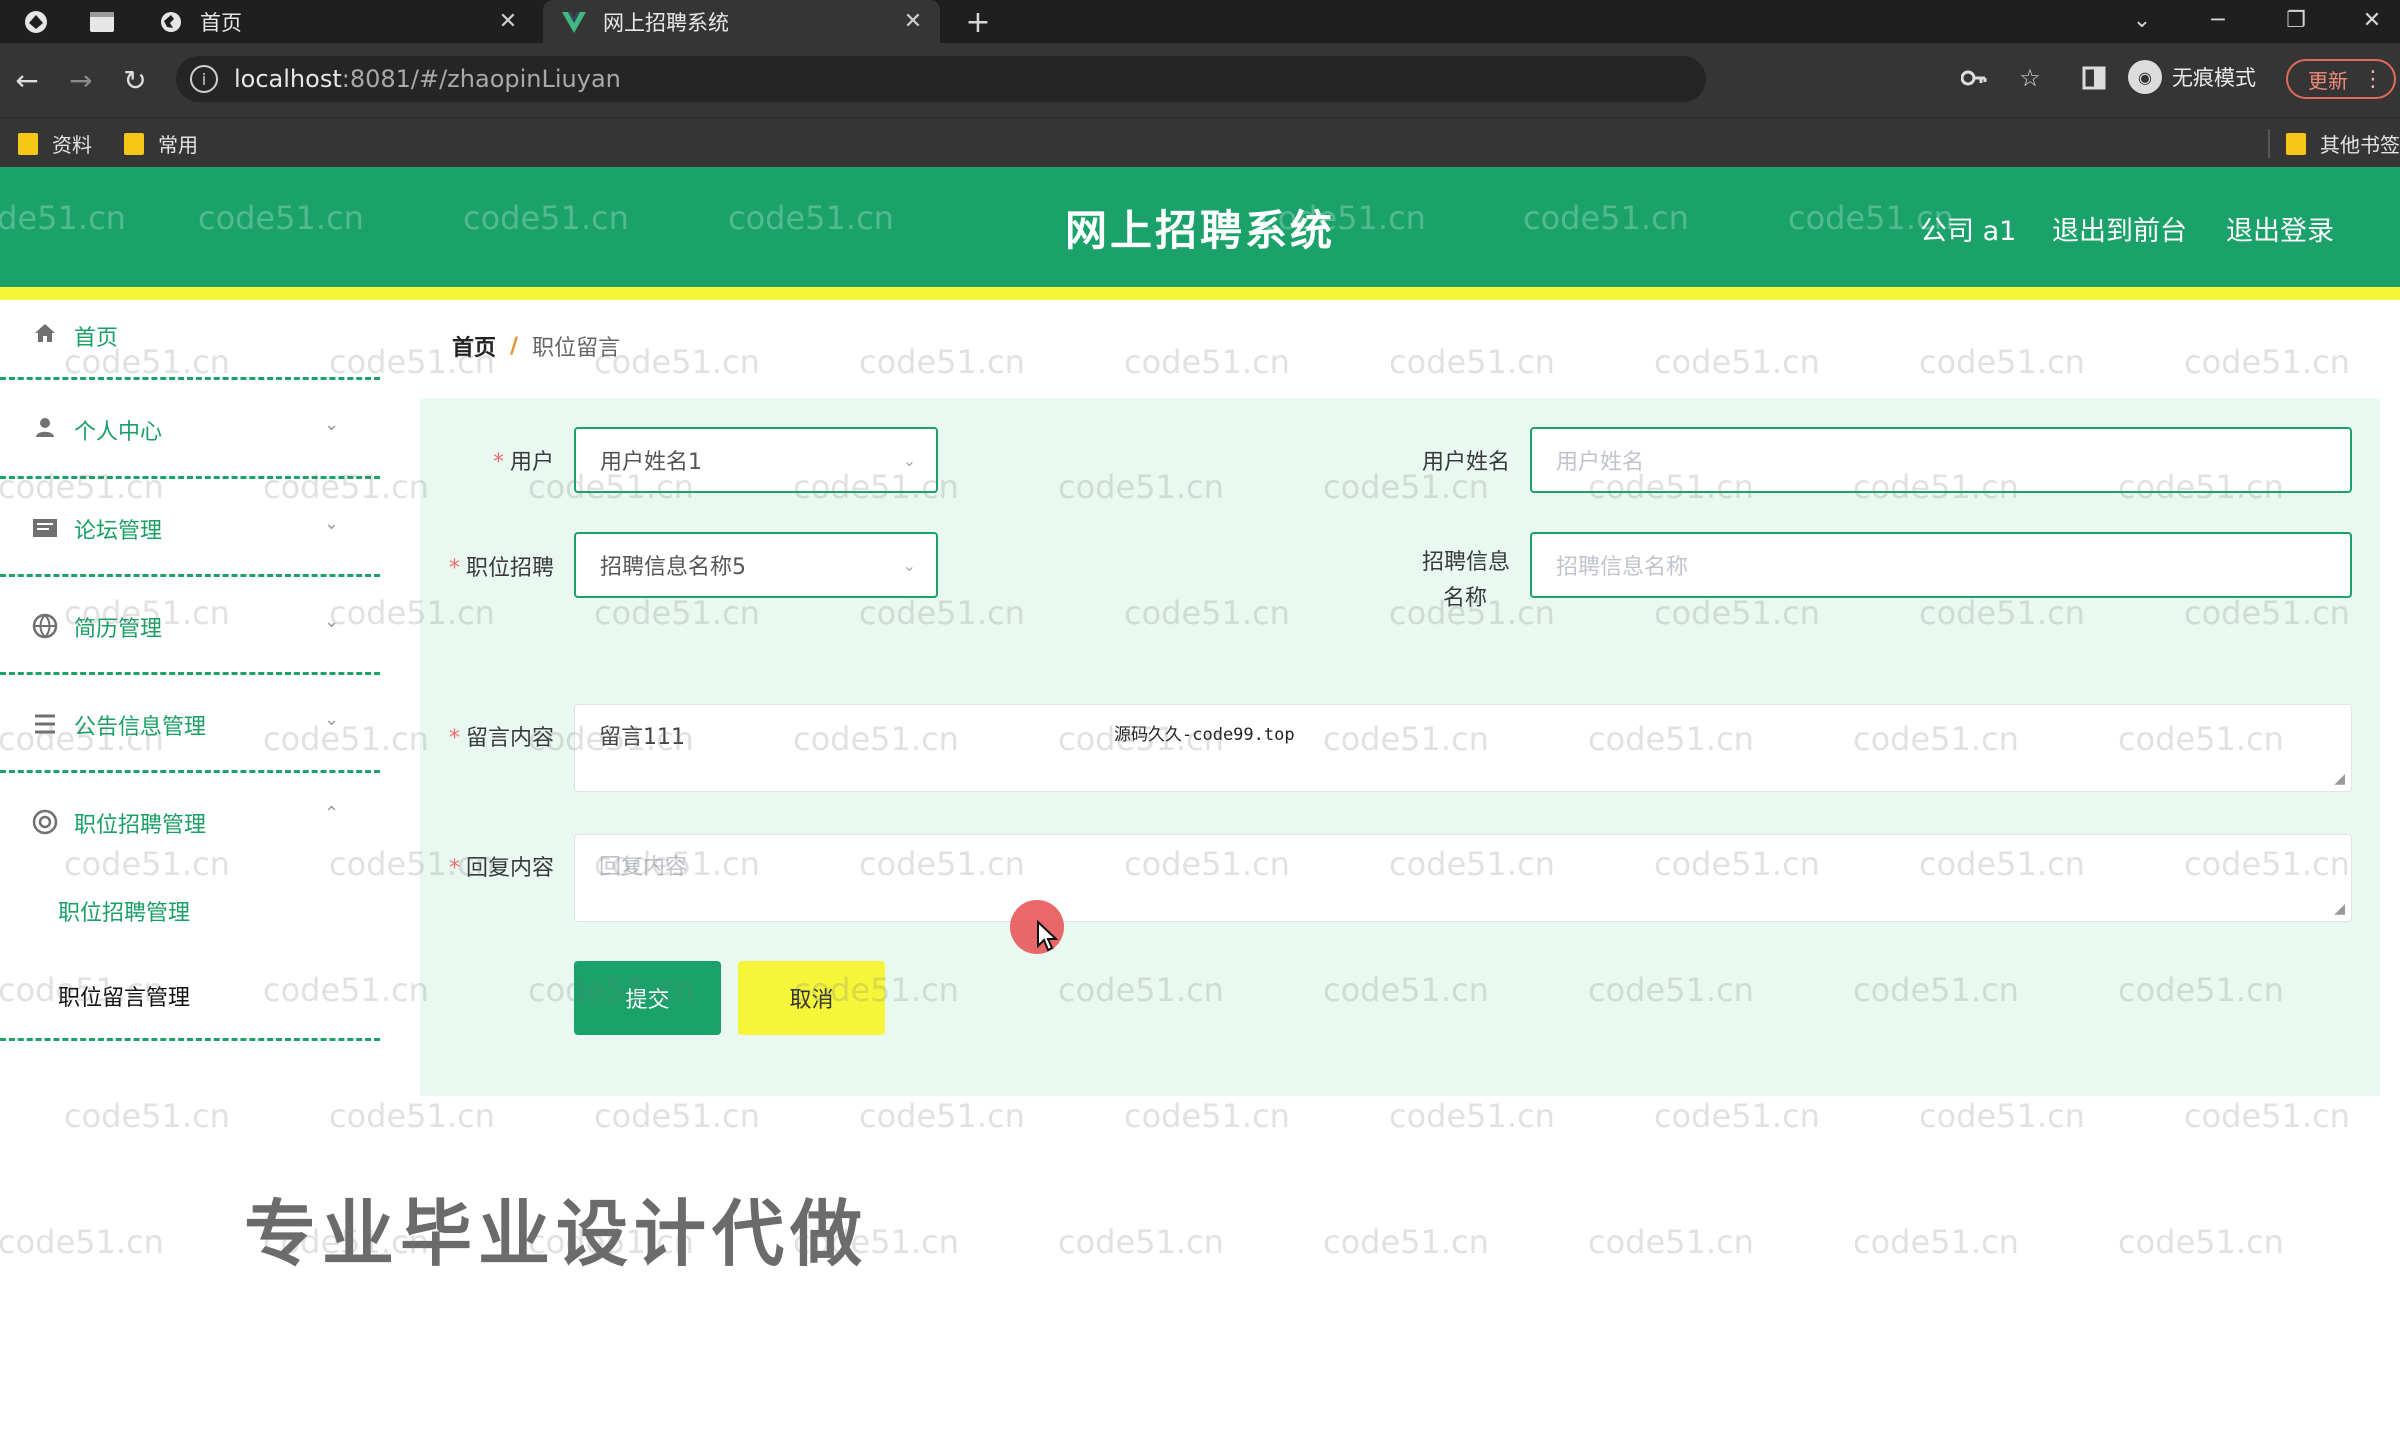 The height and width of the screenshot is (1440, 2400). What do you see at coordinates (140, 727) in the screenshot?
I see `sidebar-item-label: 公告信息管理` at bounding box center [140, 727].